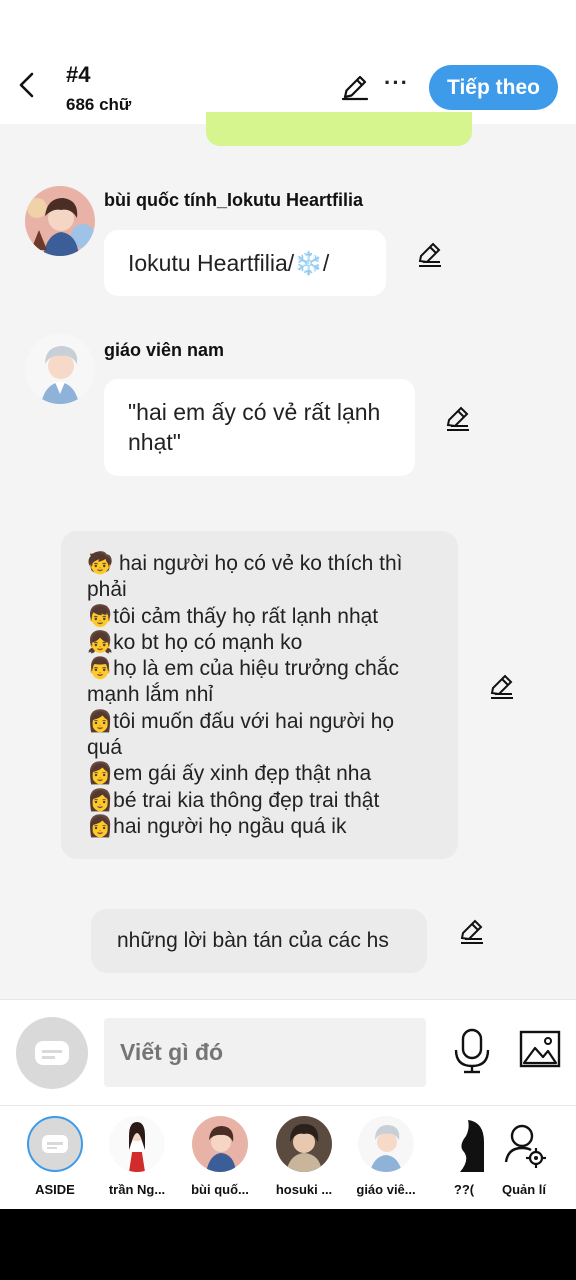 This screenshot has width=576, height=1280. What do you see at coordinates (472, 1051) in the screenshot?
I see `microphone-icon` at bounding box center [472, 1051].